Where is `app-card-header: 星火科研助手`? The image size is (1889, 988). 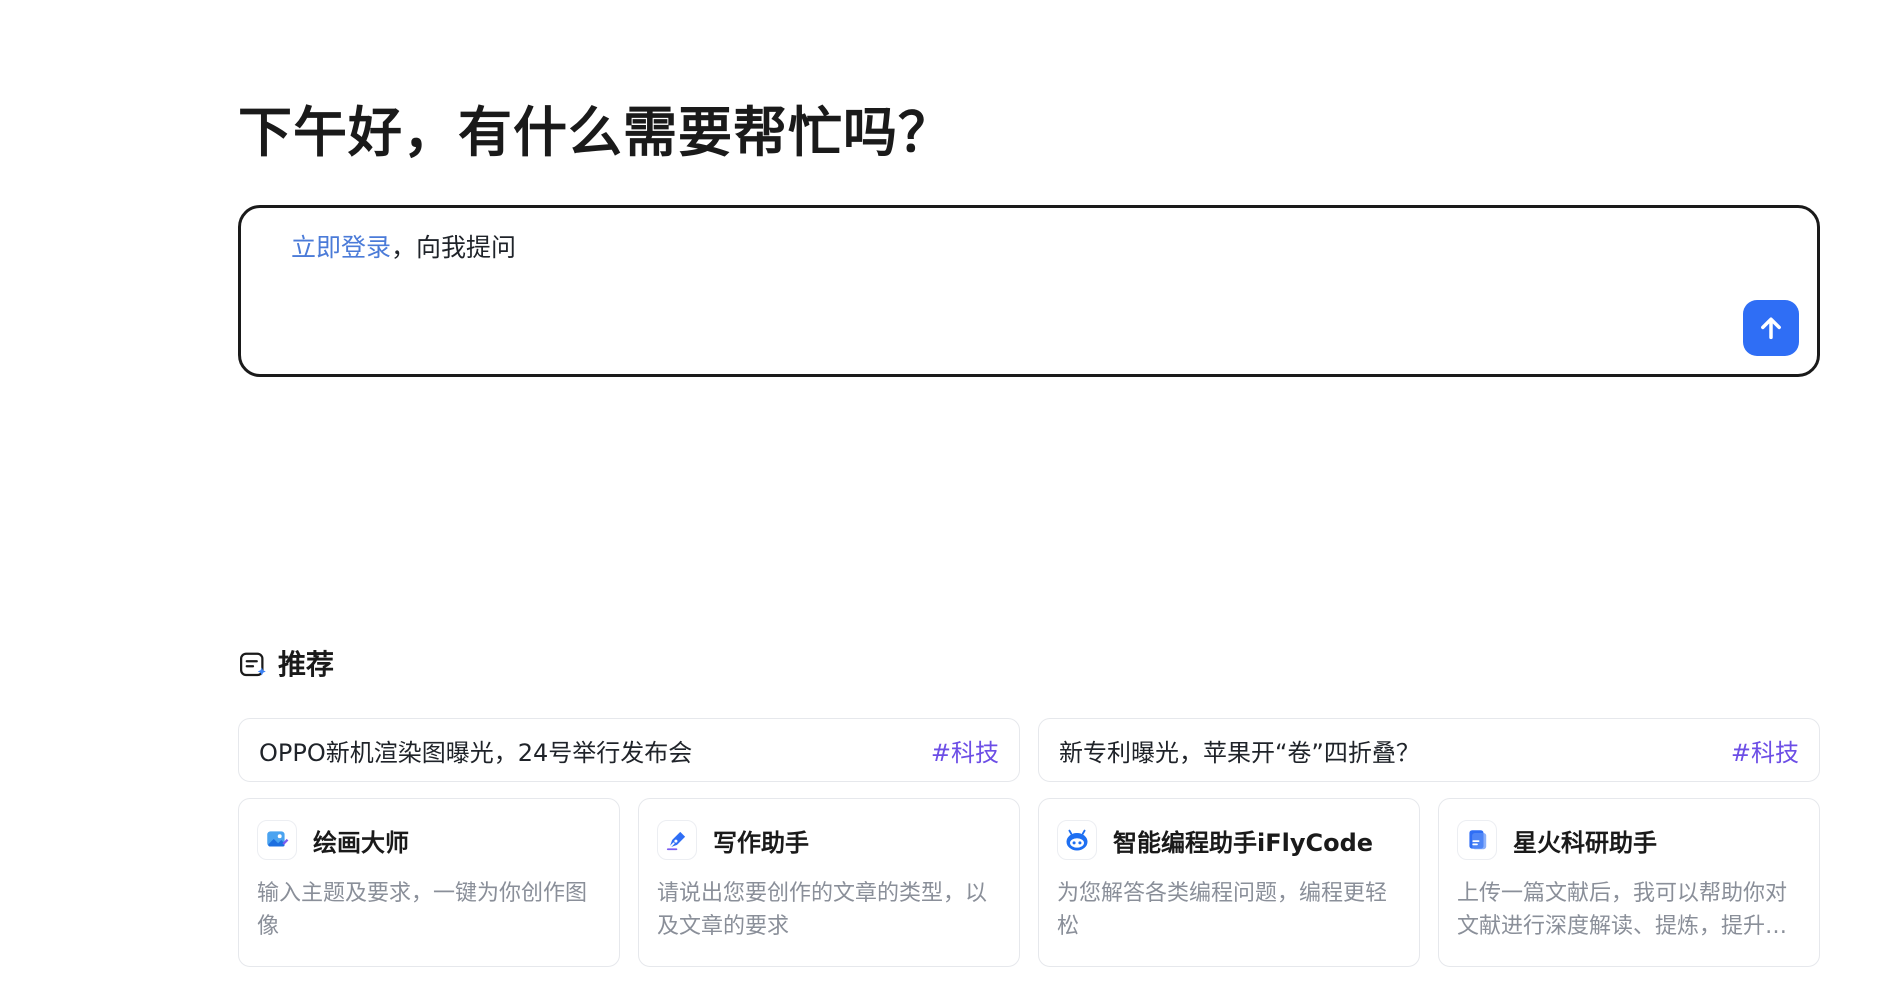
app-card-header: 星火科研助手 is located at coordinates (1629, 840).